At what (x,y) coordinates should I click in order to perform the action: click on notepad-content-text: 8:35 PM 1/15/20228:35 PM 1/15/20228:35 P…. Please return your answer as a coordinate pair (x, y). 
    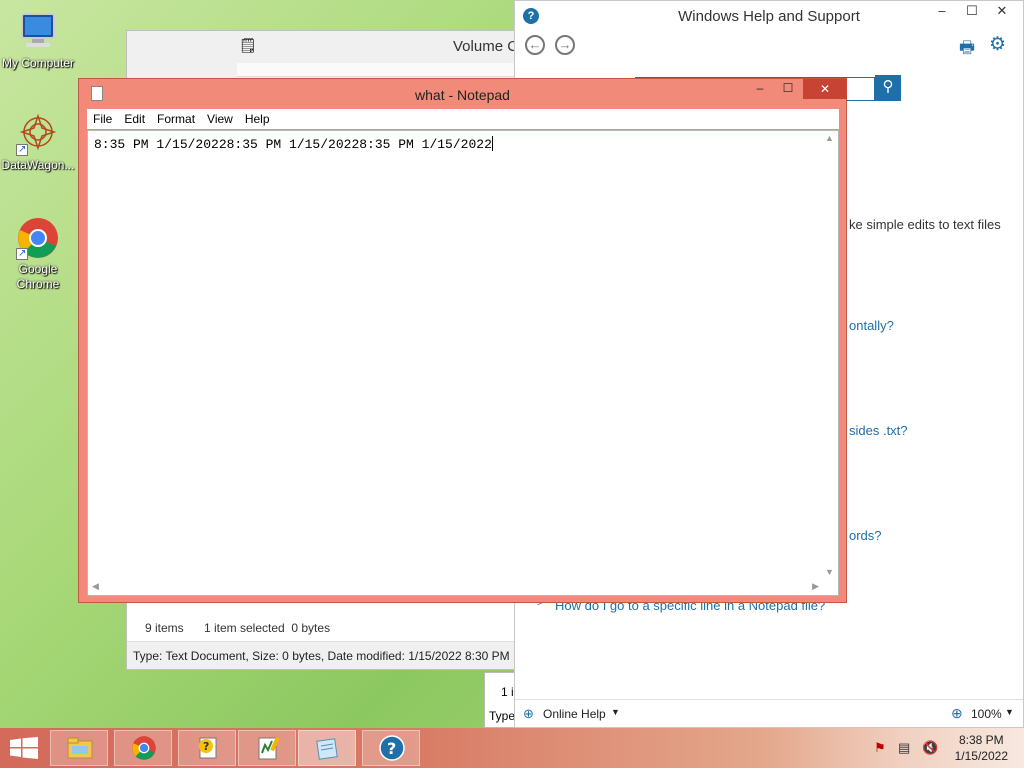
    Looking at the image, I should click on (293, 144).